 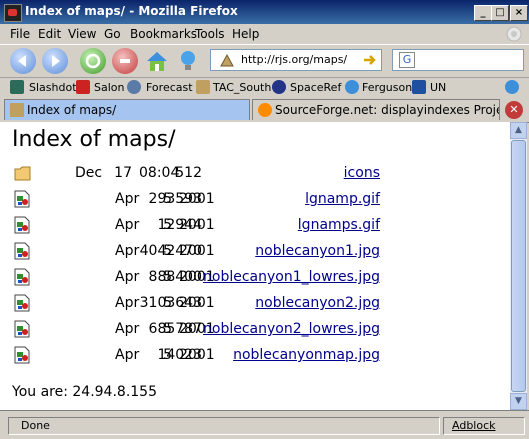 What do you see at coordinates (306, 355) in the screenshot?
I see `file-link: noblecanyonmap.jpg` at bounding box center [306, 355].